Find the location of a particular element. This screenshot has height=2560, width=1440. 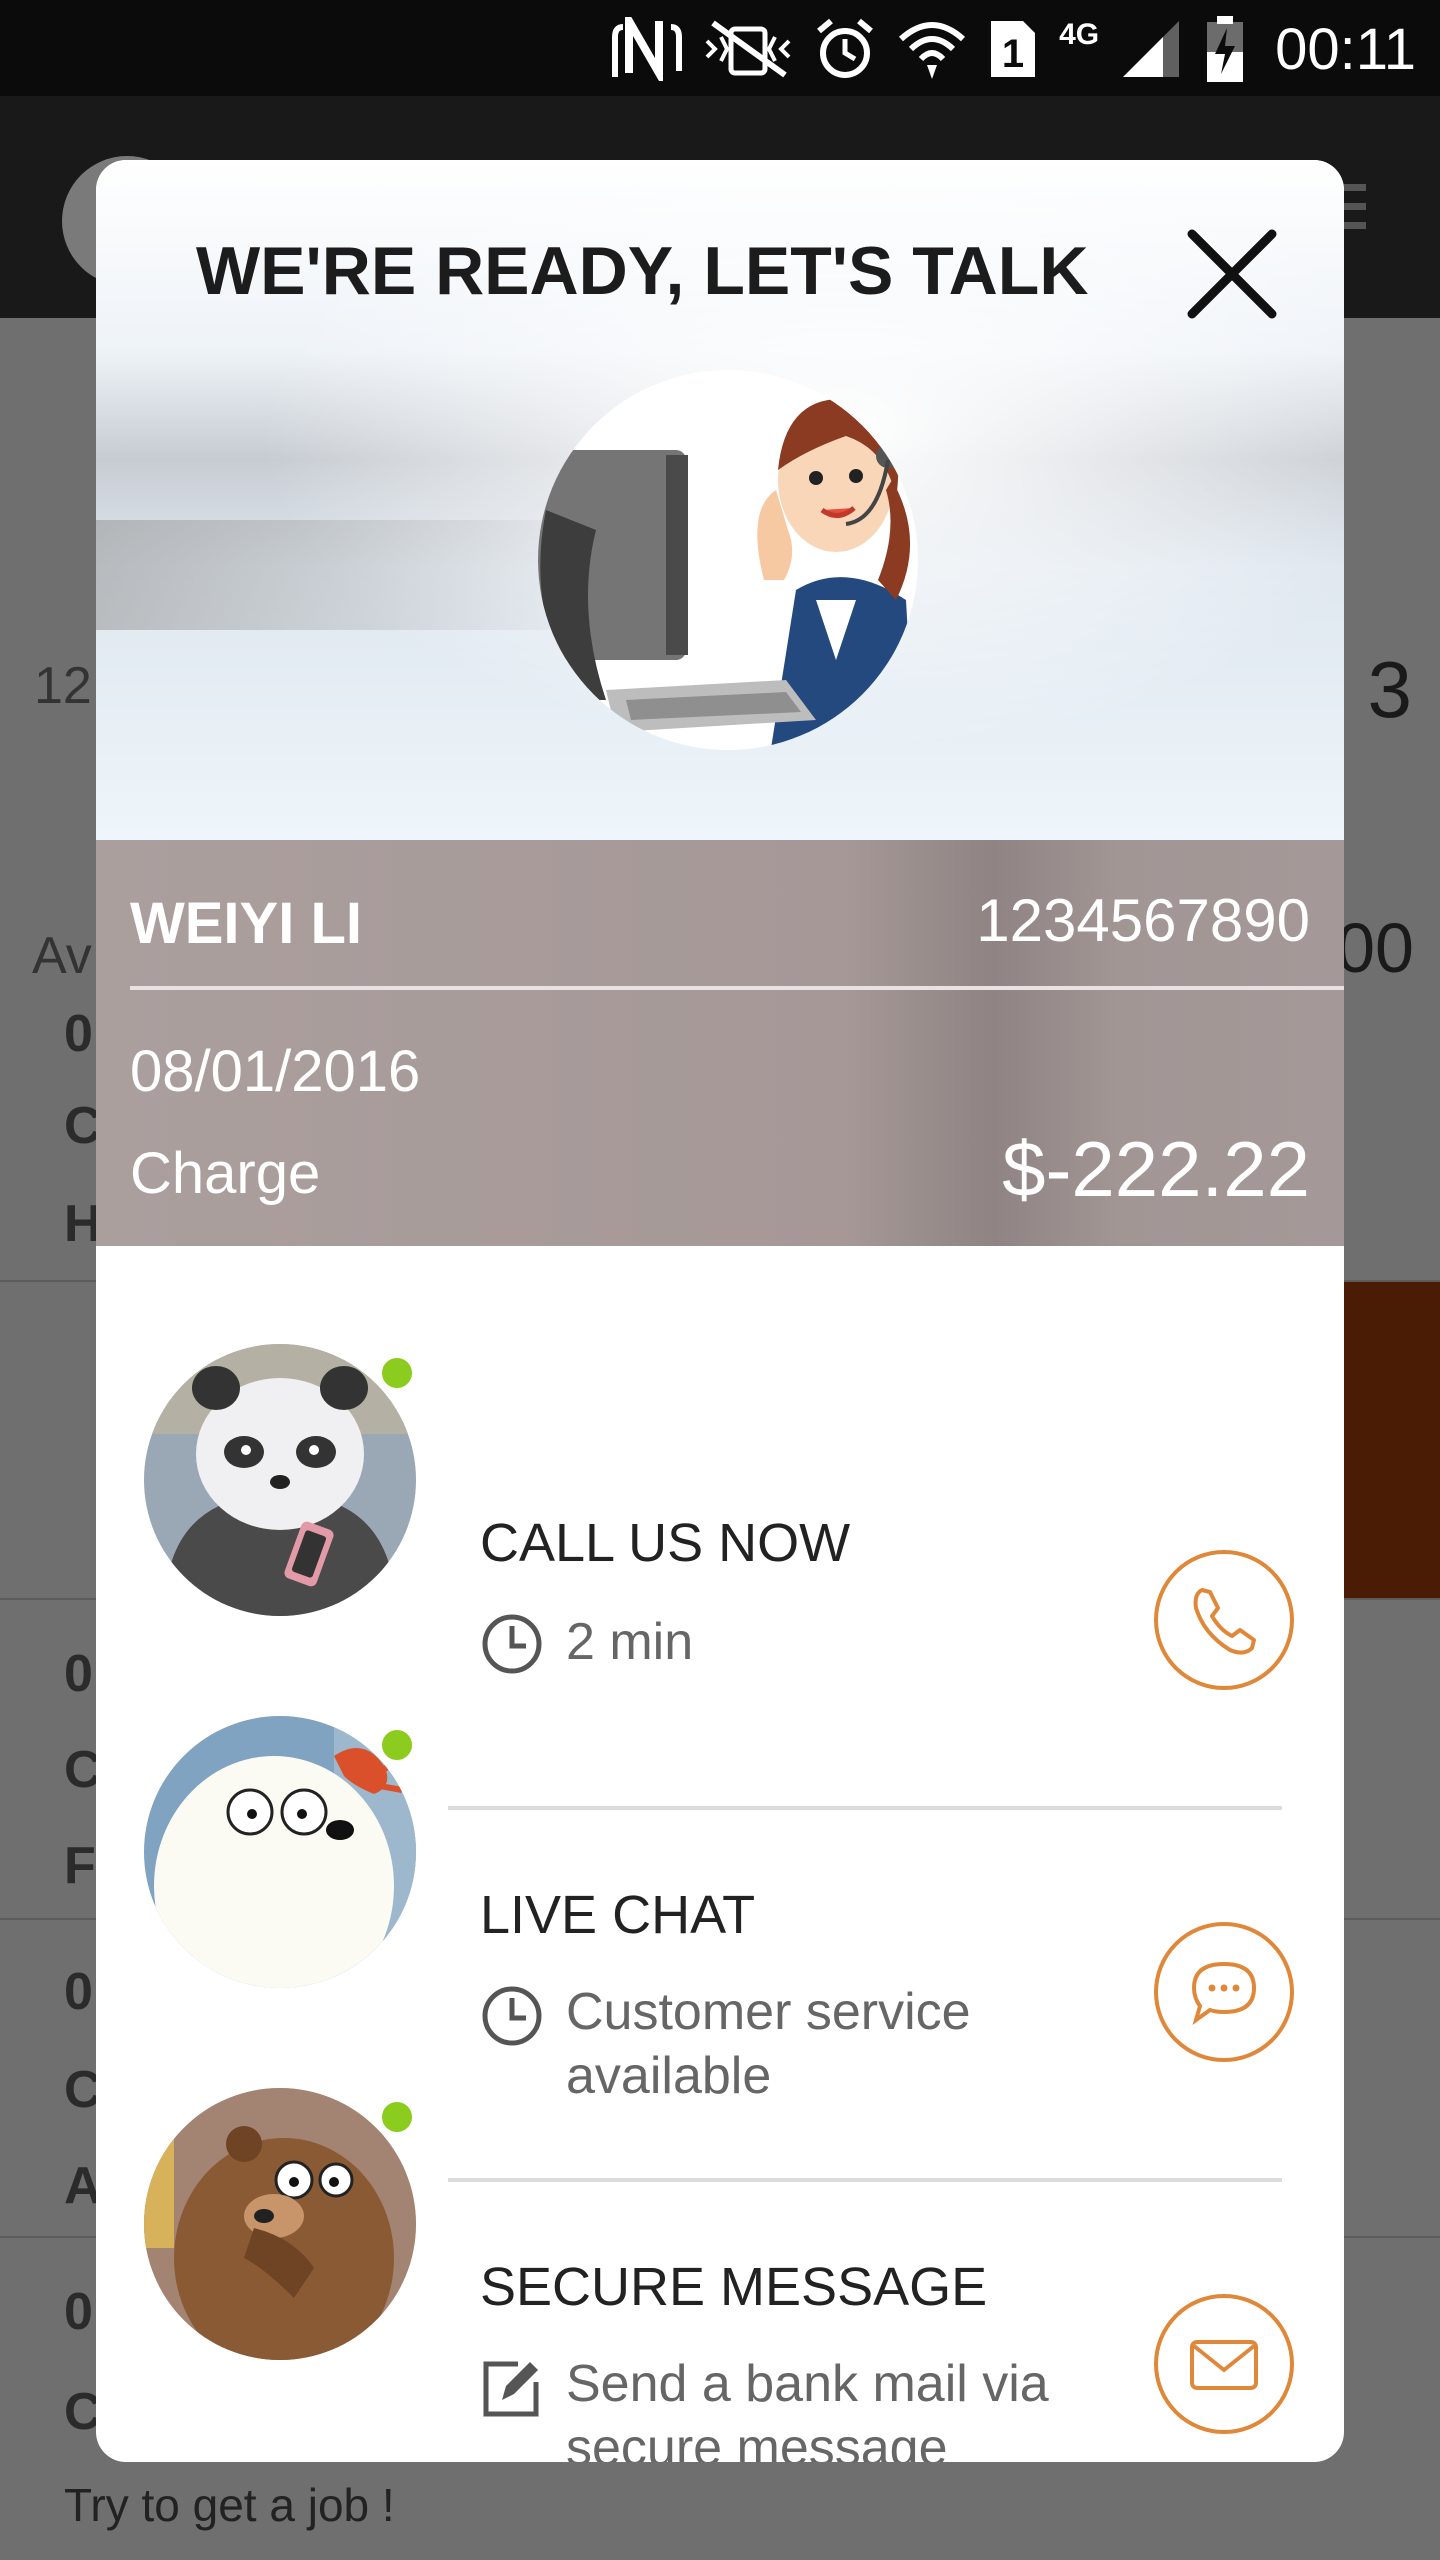

account-divider is located at coordinates (737, 988).